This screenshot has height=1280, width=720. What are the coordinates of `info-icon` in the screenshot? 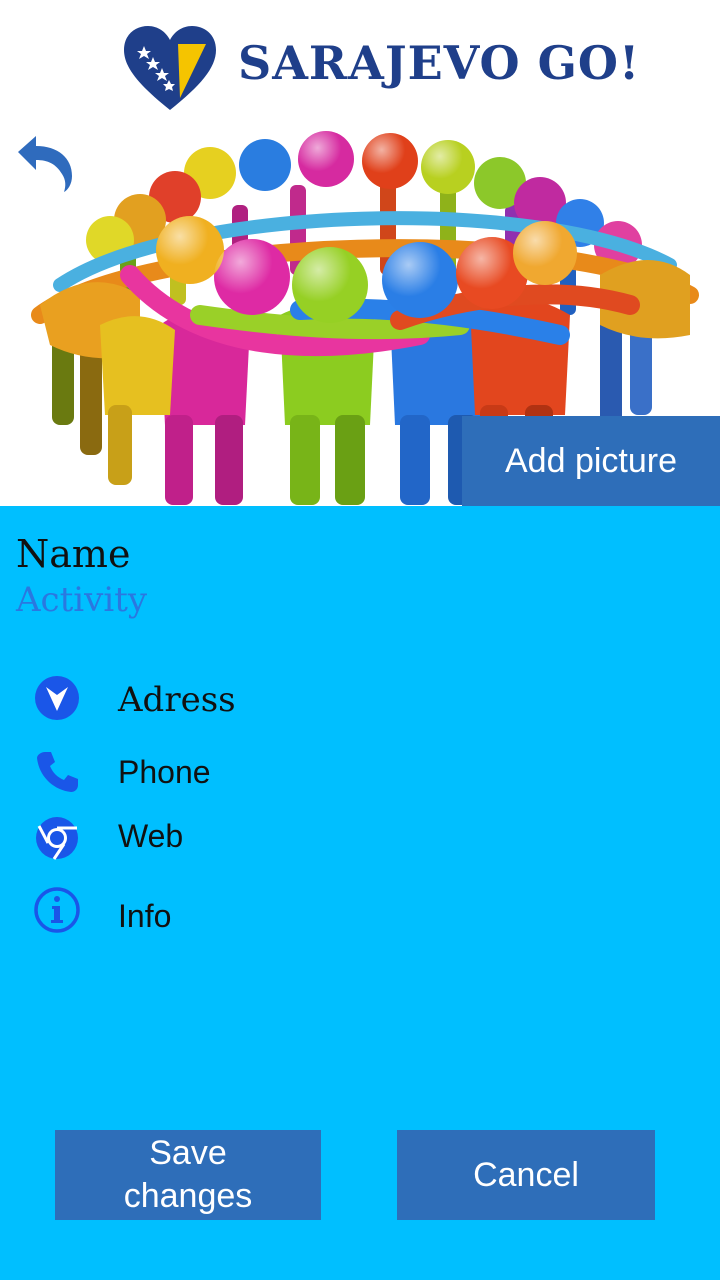 It's located at (57, 910).